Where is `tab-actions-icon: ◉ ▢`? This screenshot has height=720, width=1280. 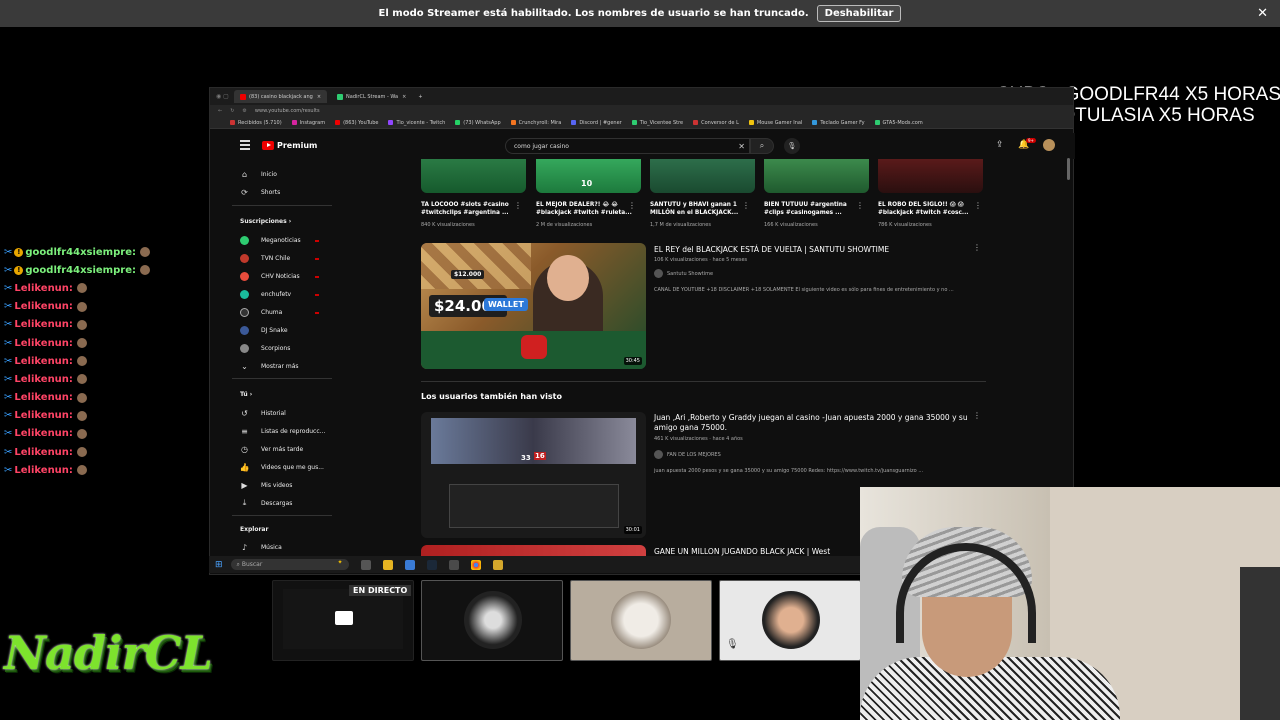
tab-actions-icon: ◉ ▢ is located at coordinates (225, 96).